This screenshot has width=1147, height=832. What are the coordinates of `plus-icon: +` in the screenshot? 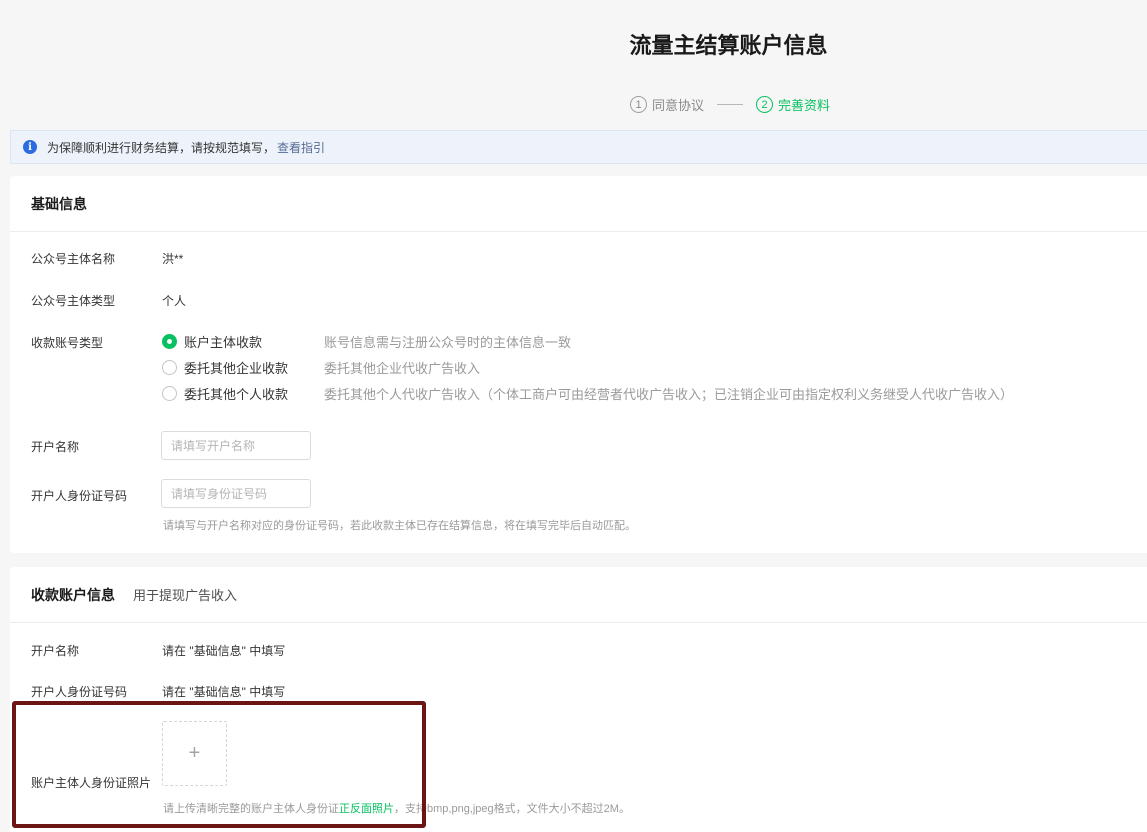 It's located at (194, 753).